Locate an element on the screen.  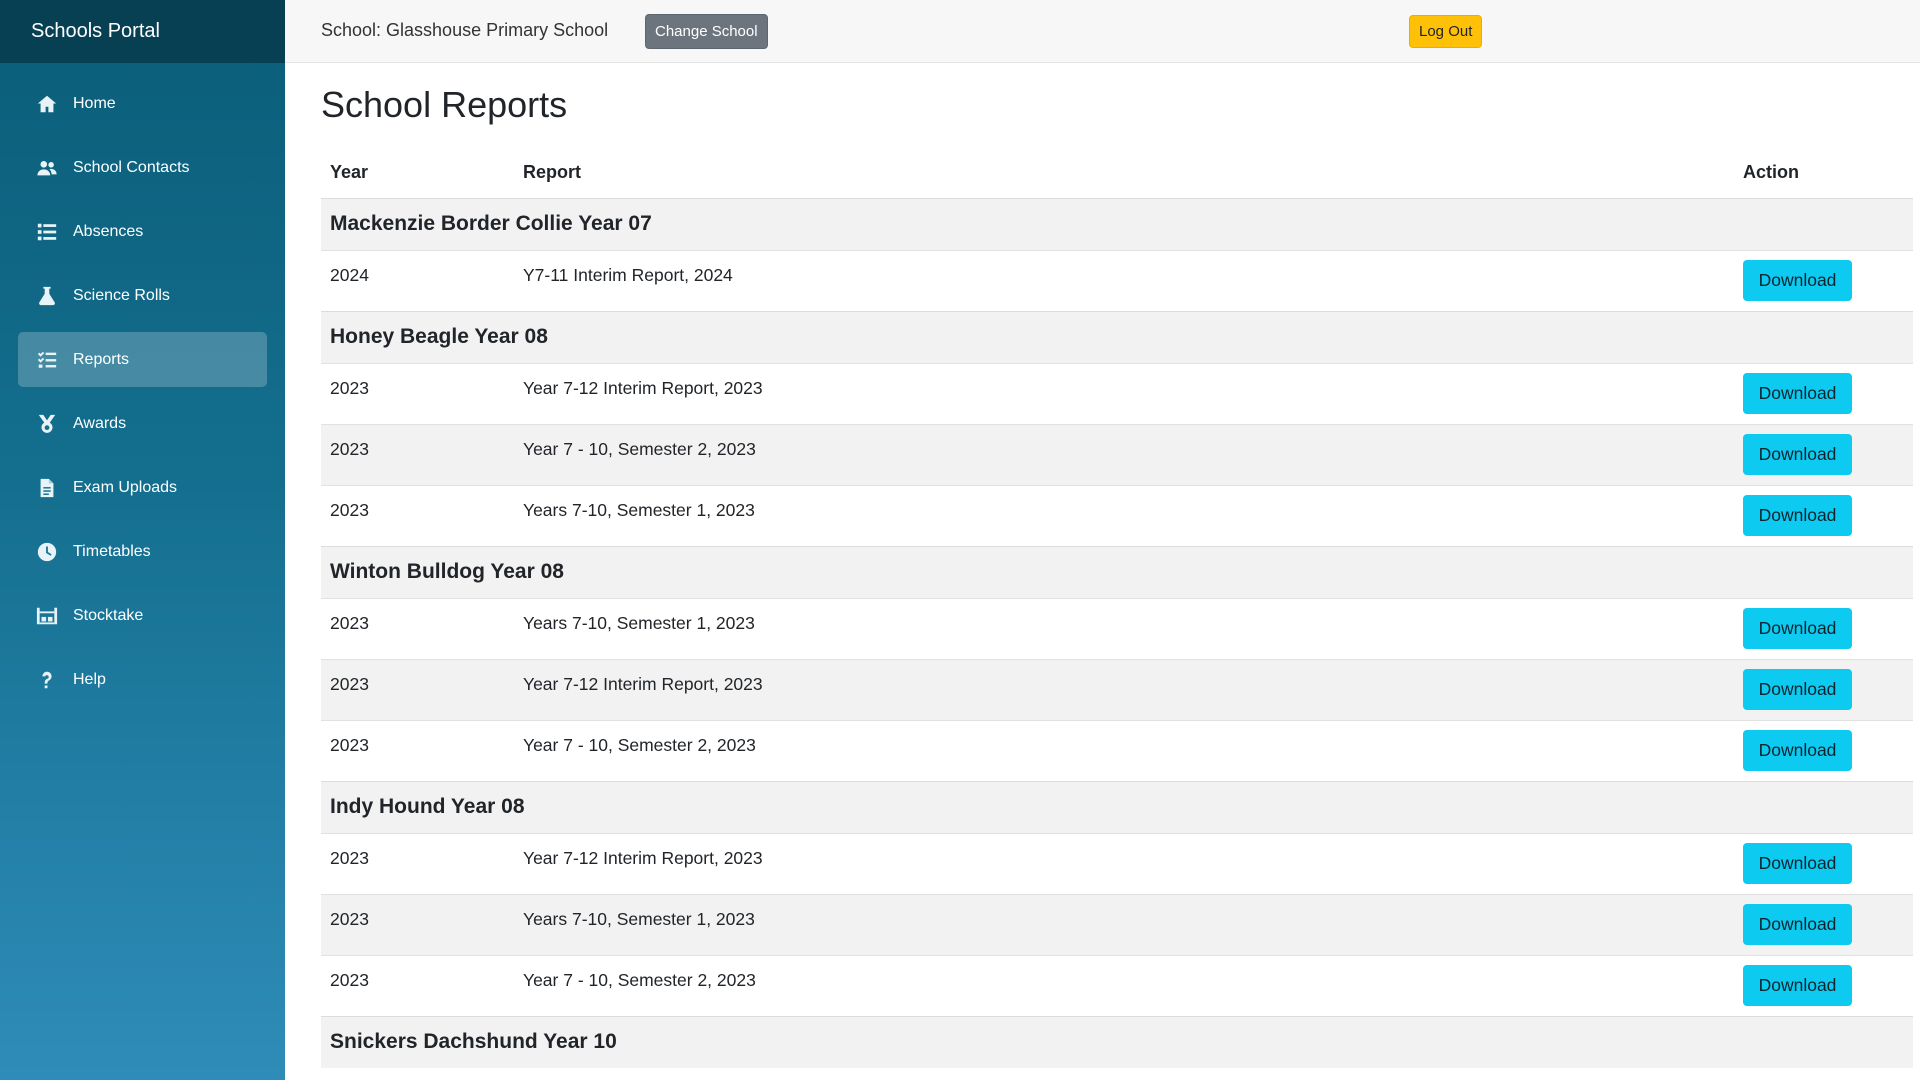
sidebar-item-school-contacts: School Contacts is located at coordinates (142, 167).